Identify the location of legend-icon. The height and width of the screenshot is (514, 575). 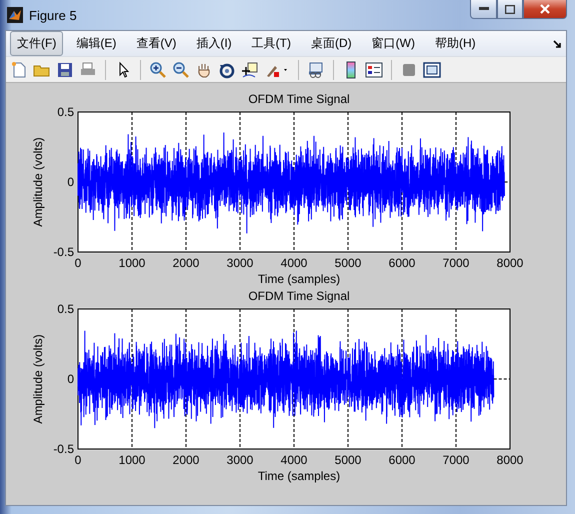
(374, 69).